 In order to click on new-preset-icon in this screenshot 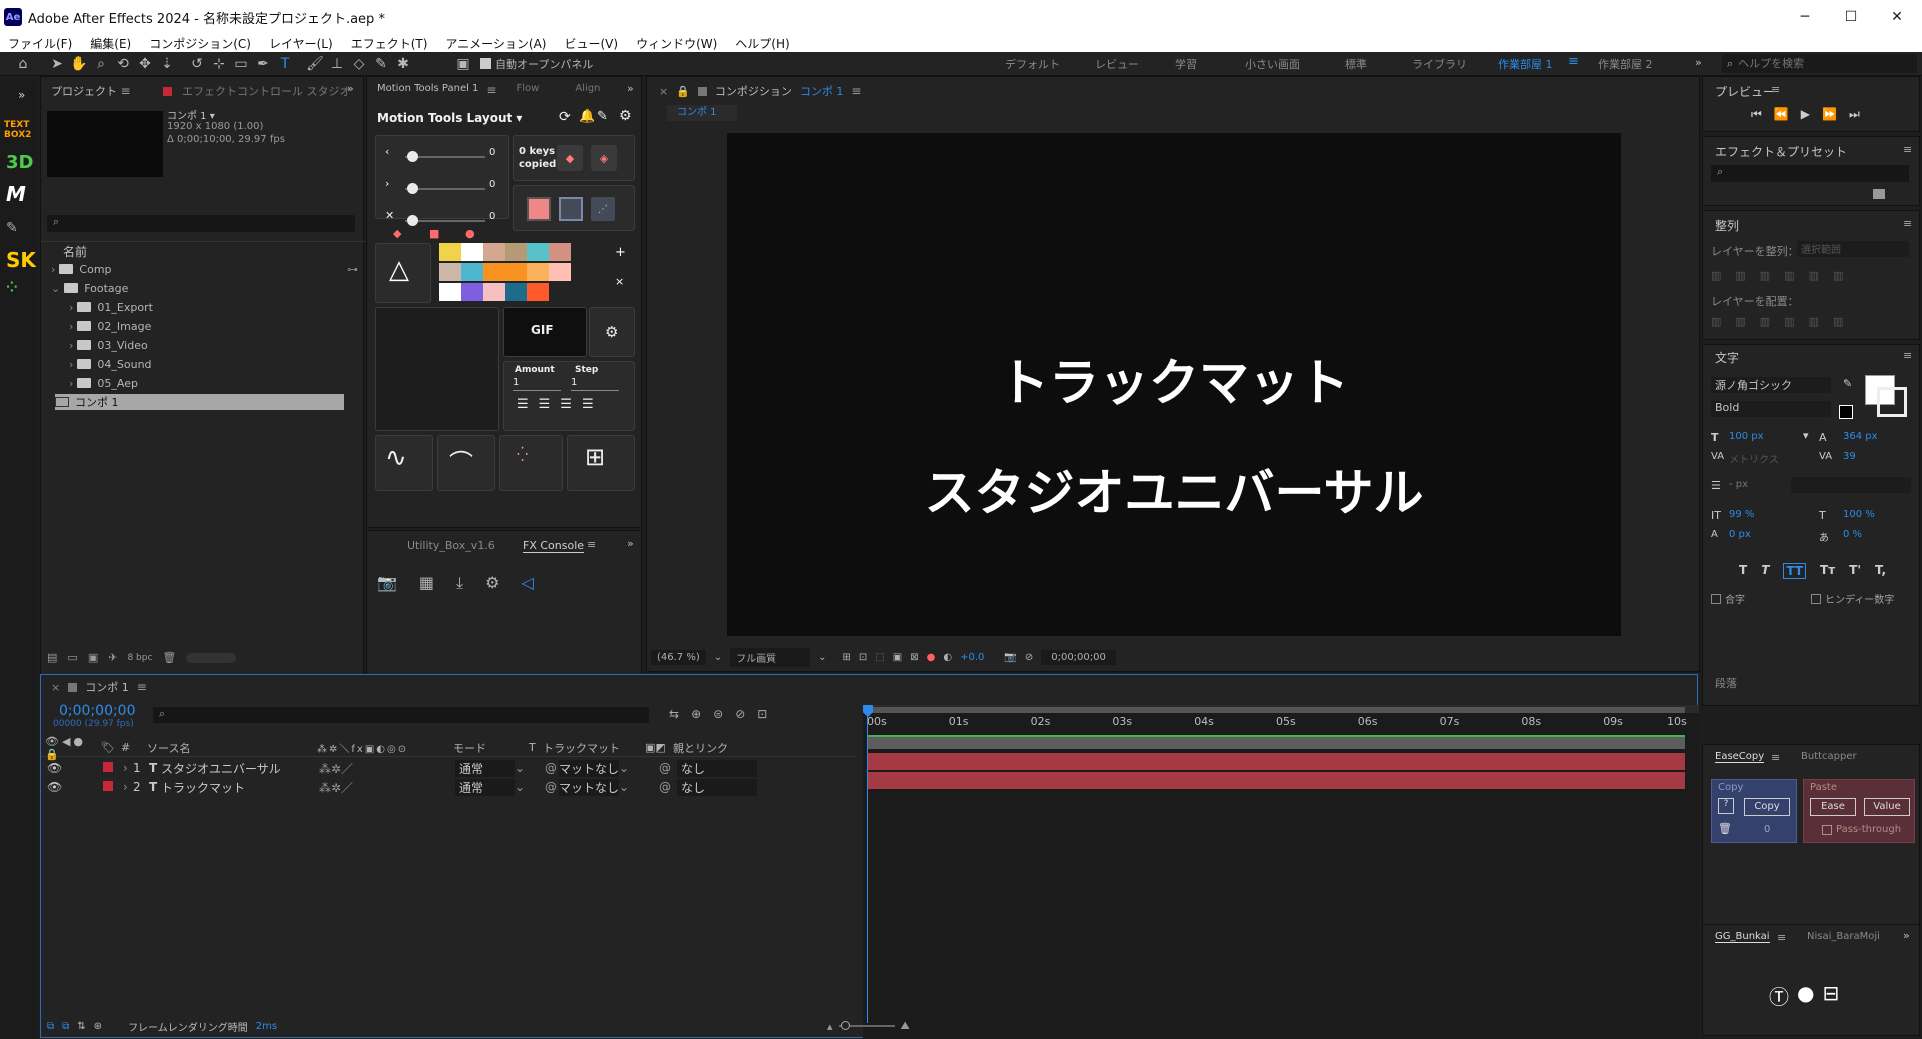, I will do `click(1879, 194)`.